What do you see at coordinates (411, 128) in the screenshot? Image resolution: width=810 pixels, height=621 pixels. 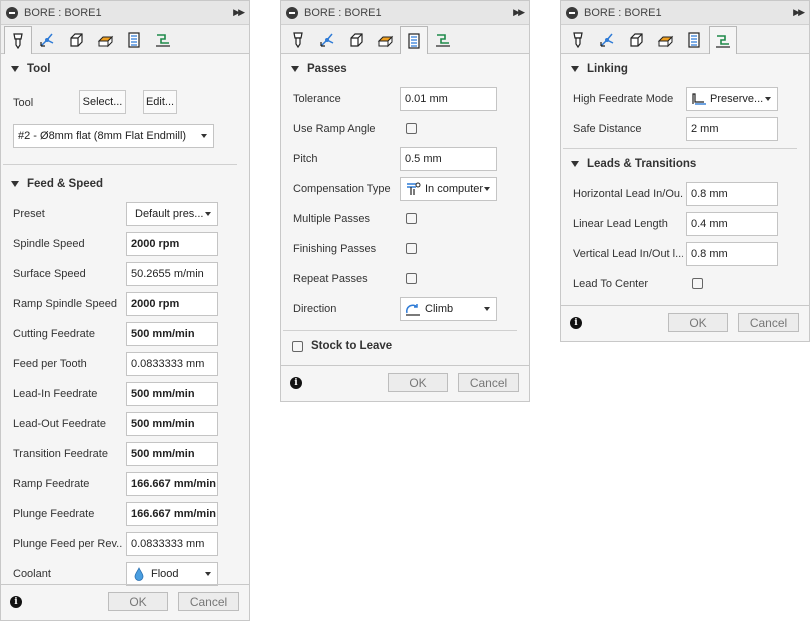 I see `use-ramp-angle-checkbox` at bounding box center [411, 128].